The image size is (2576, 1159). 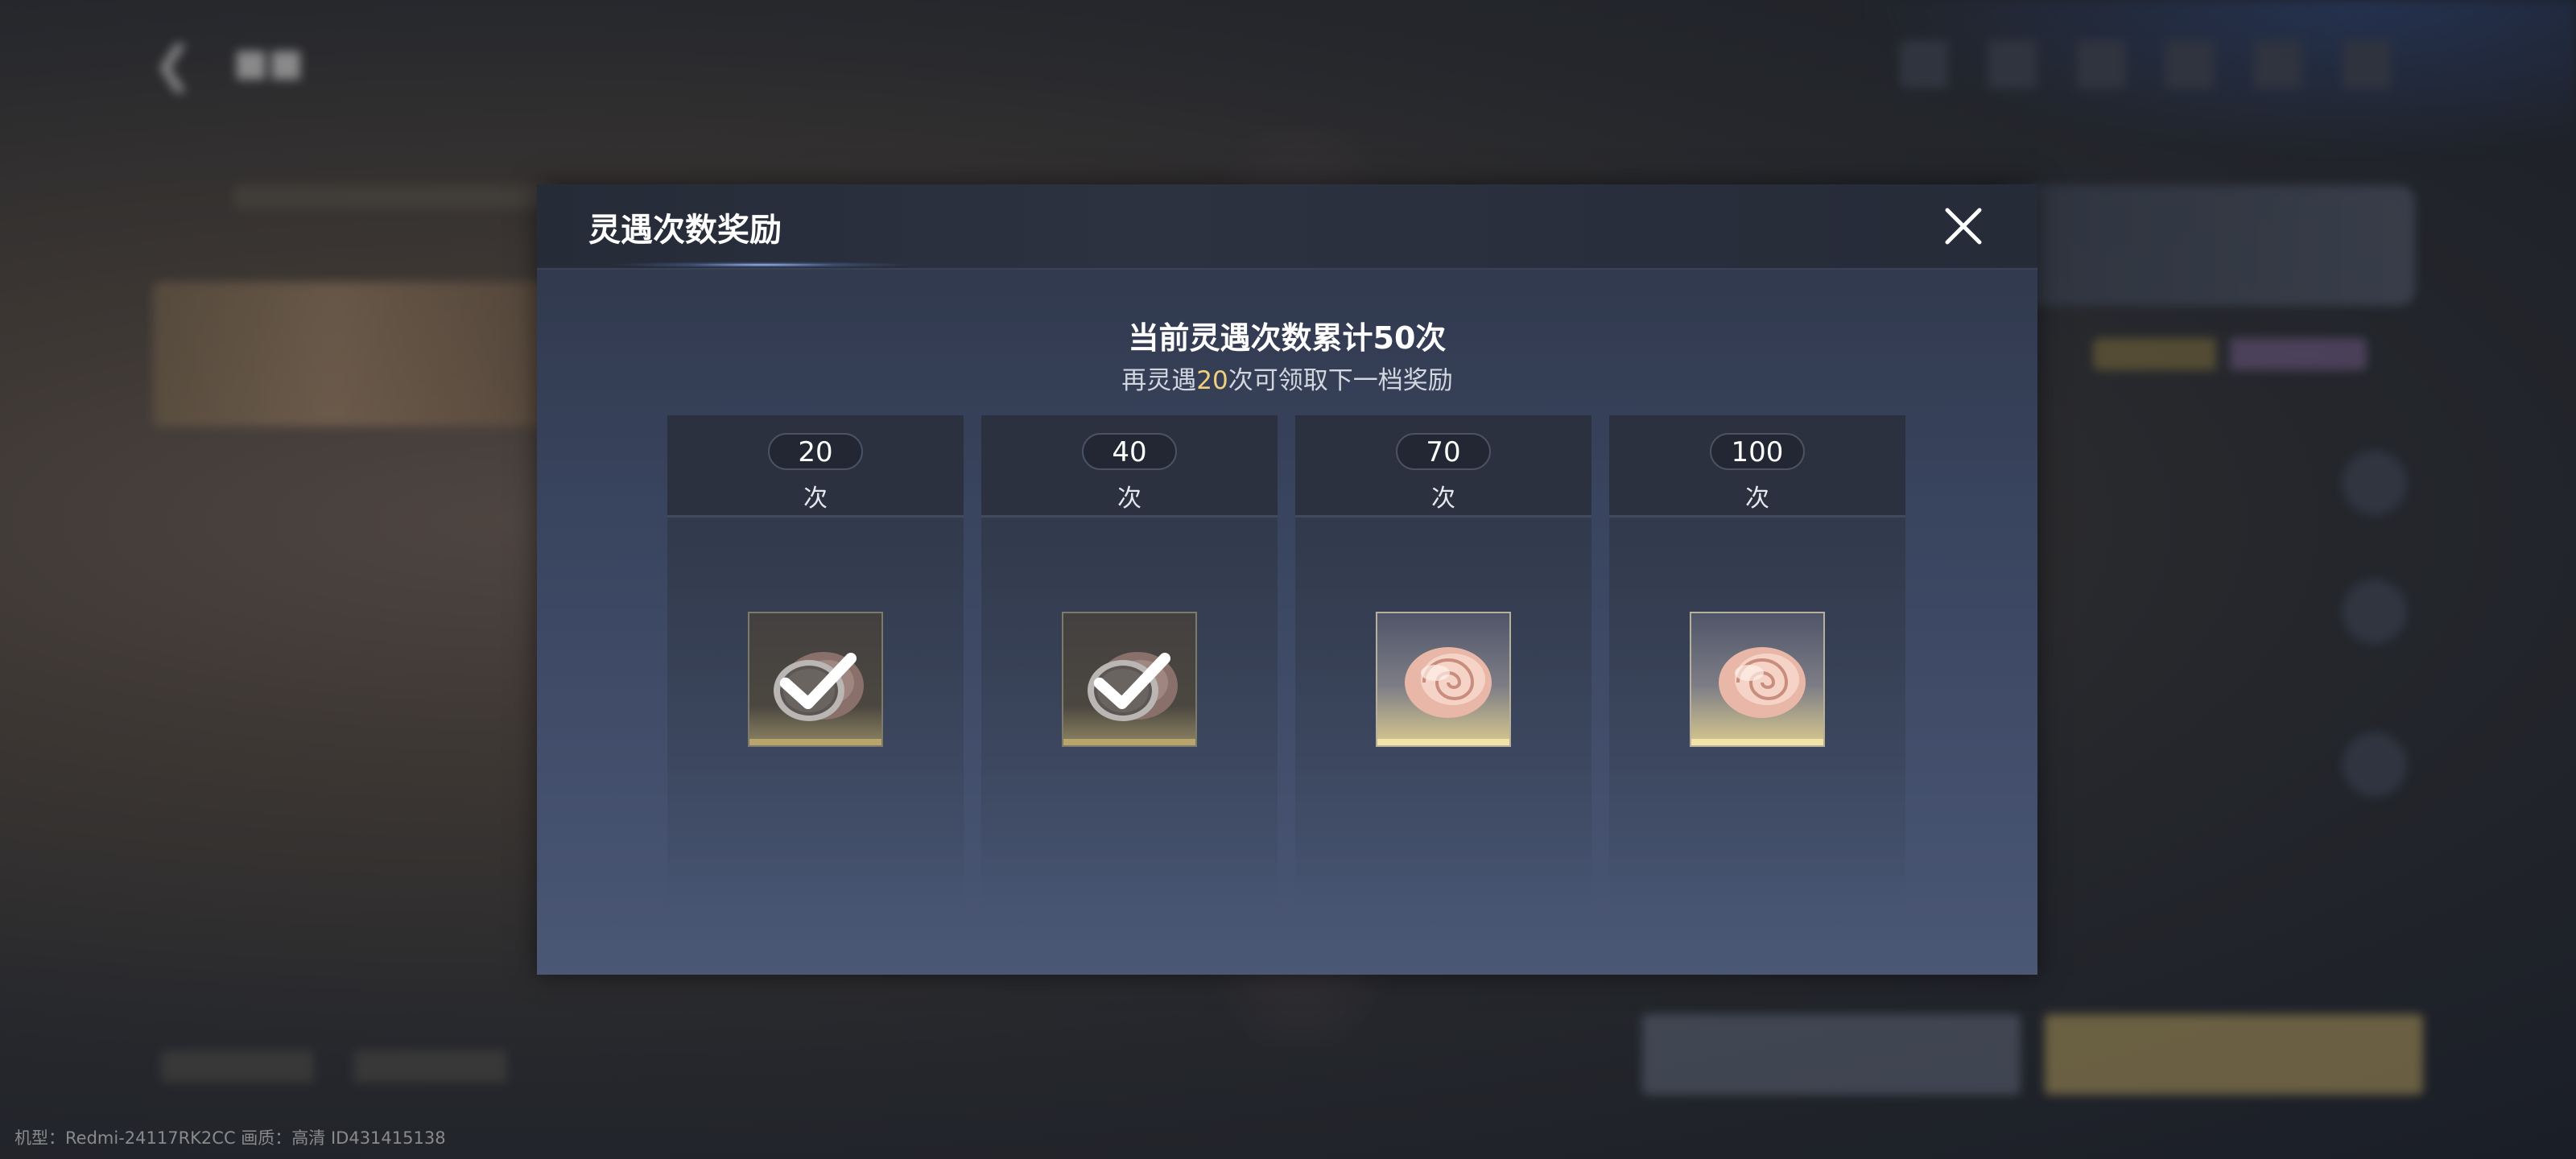 What do you see at coordinates (268, 62) in the screenshot?
I see `background-page-title: ■■` at bounding box center [268, 62].